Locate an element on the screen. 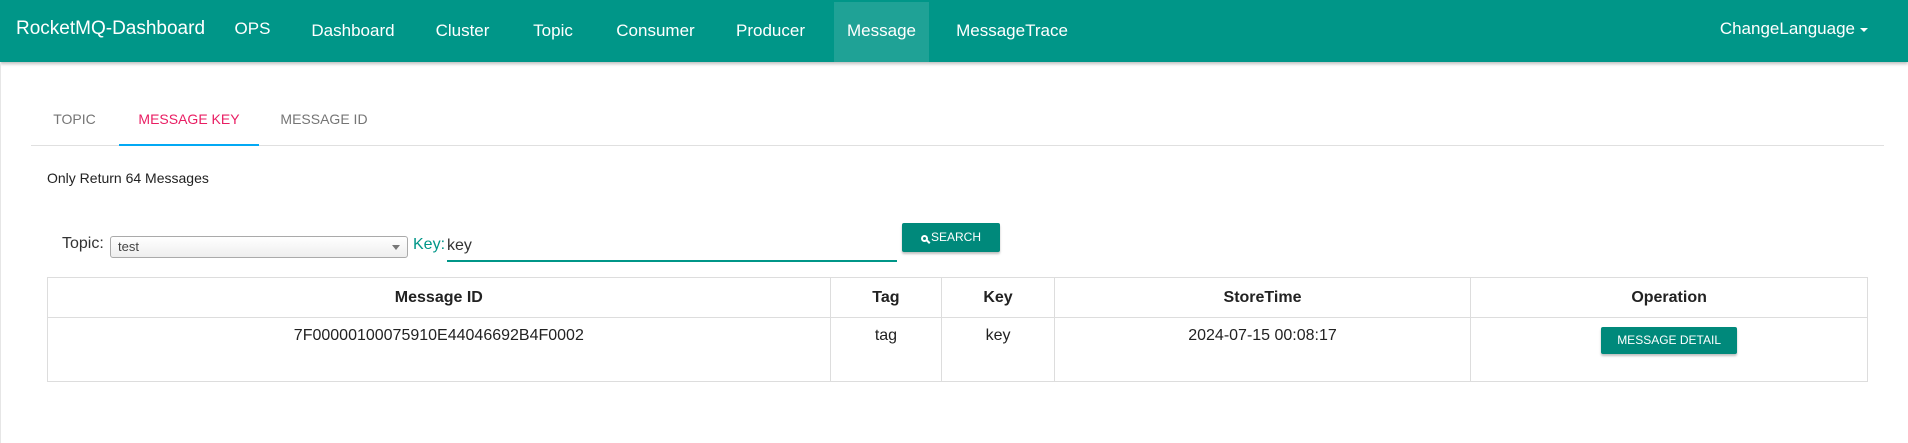  column-header-storetime: StoreTime is located at coordinates (1262, 297).